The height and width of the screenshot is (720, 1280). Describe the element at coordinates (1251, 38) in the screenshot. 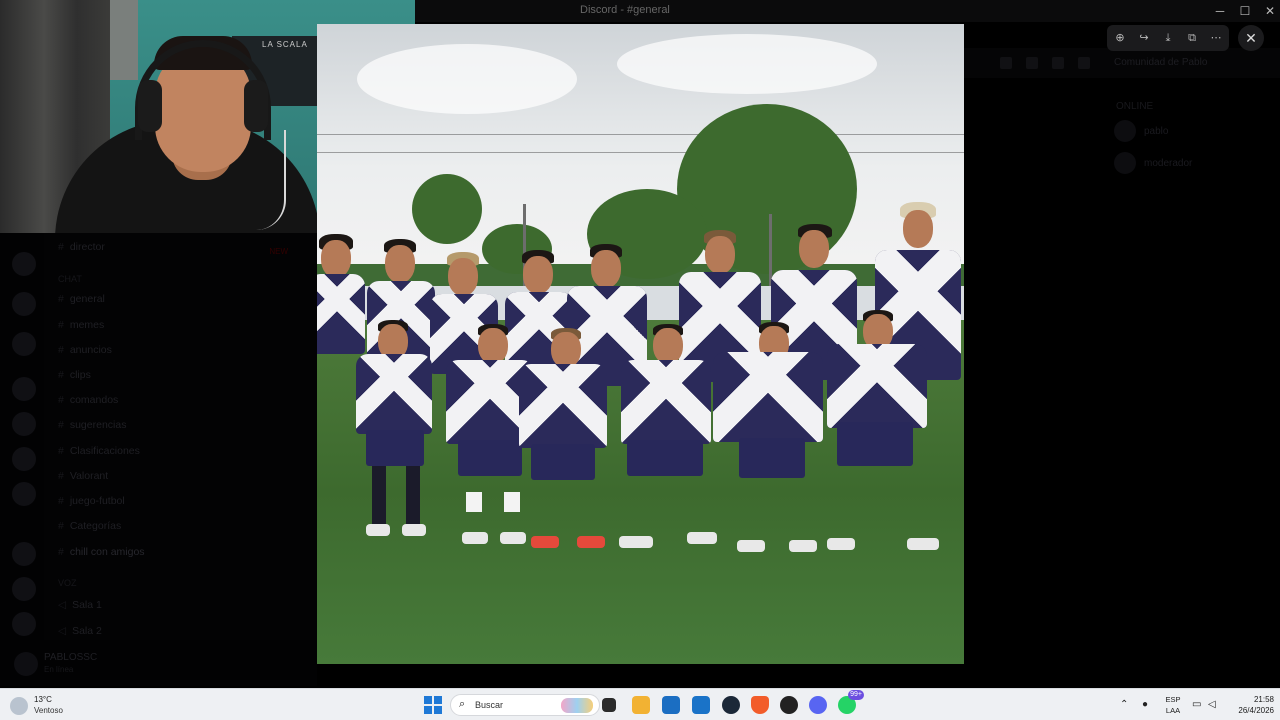

I see `viewer-close-button: ✕` at that location.